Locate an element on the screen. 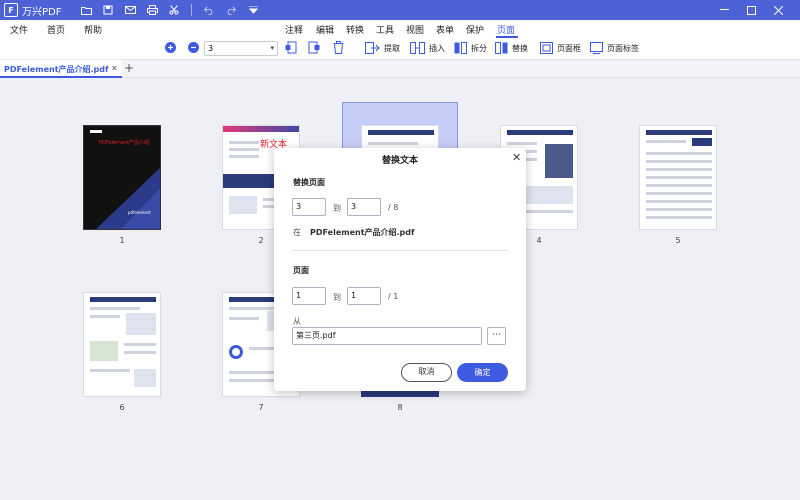 This screenshot has width=800, height=500. pages-section-label: 页面 is located at coordinates (301, 270).